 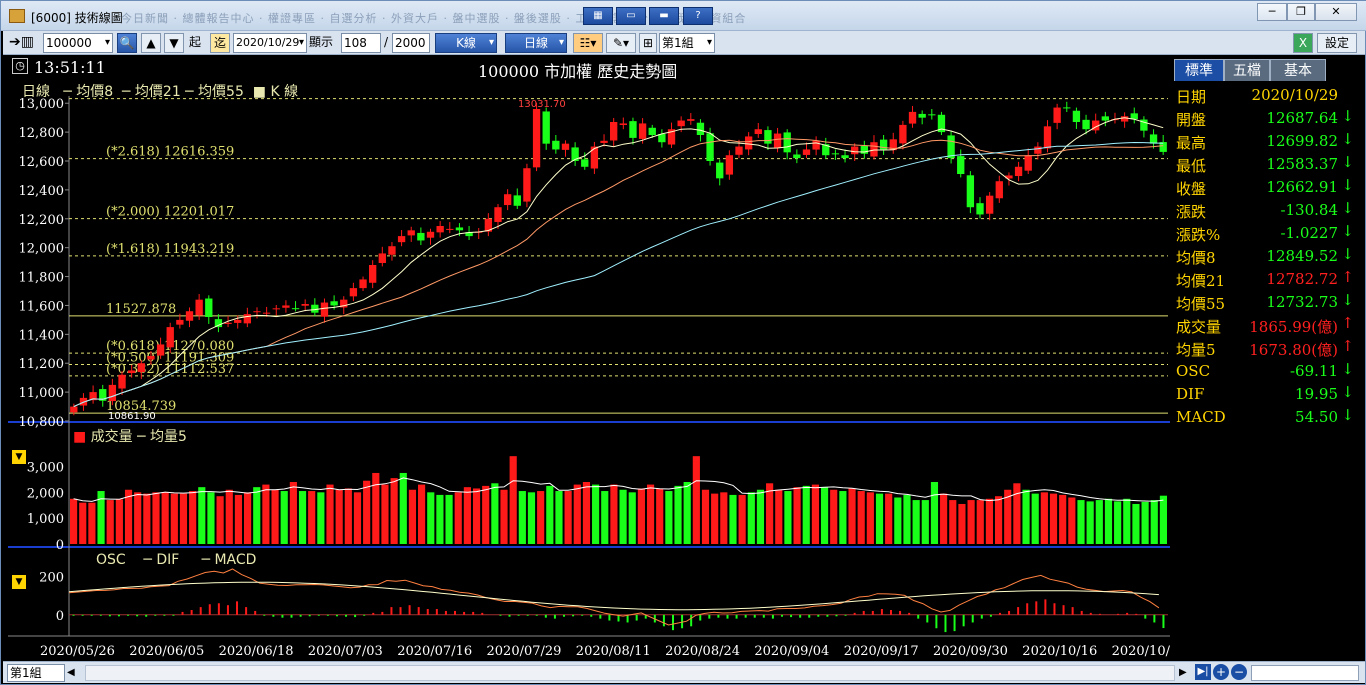 I want to click on layout-icon: ▦, so click(x=598, y=16).